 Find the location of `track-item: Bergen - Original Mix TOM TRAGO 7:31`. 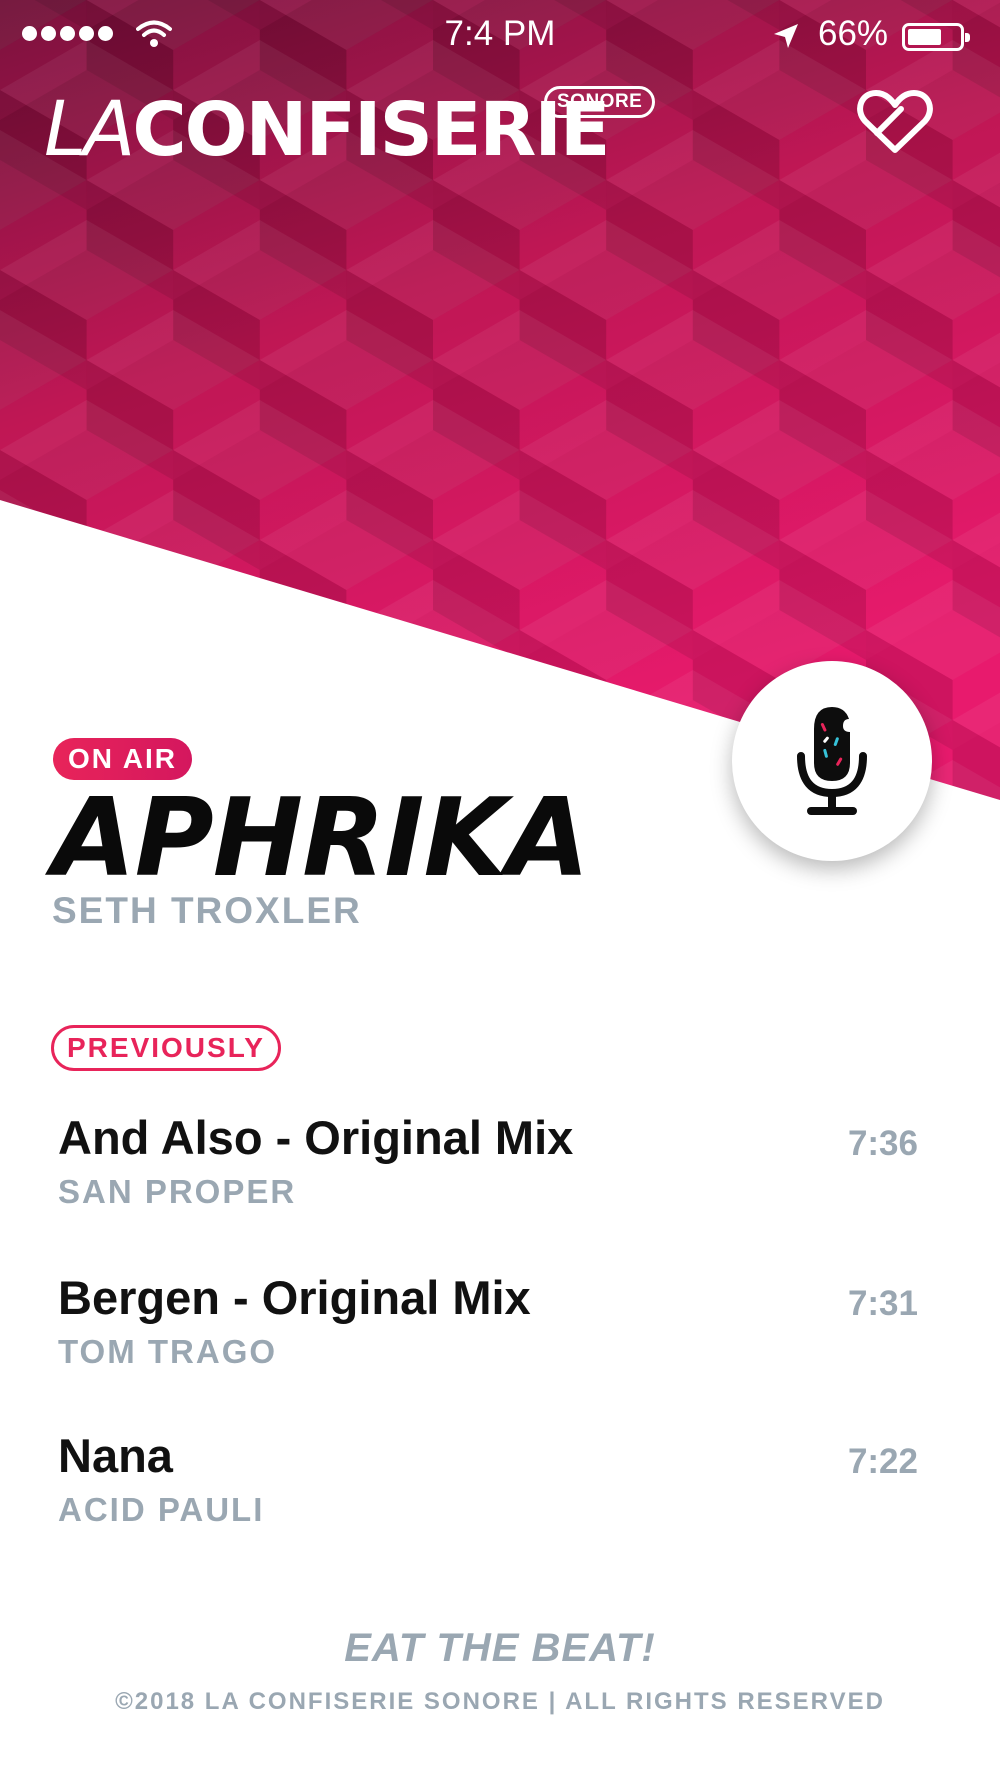

track-item: Bergen - Original Mix TOM TRAGO 7:31 is located at coordinates (488, 1320).